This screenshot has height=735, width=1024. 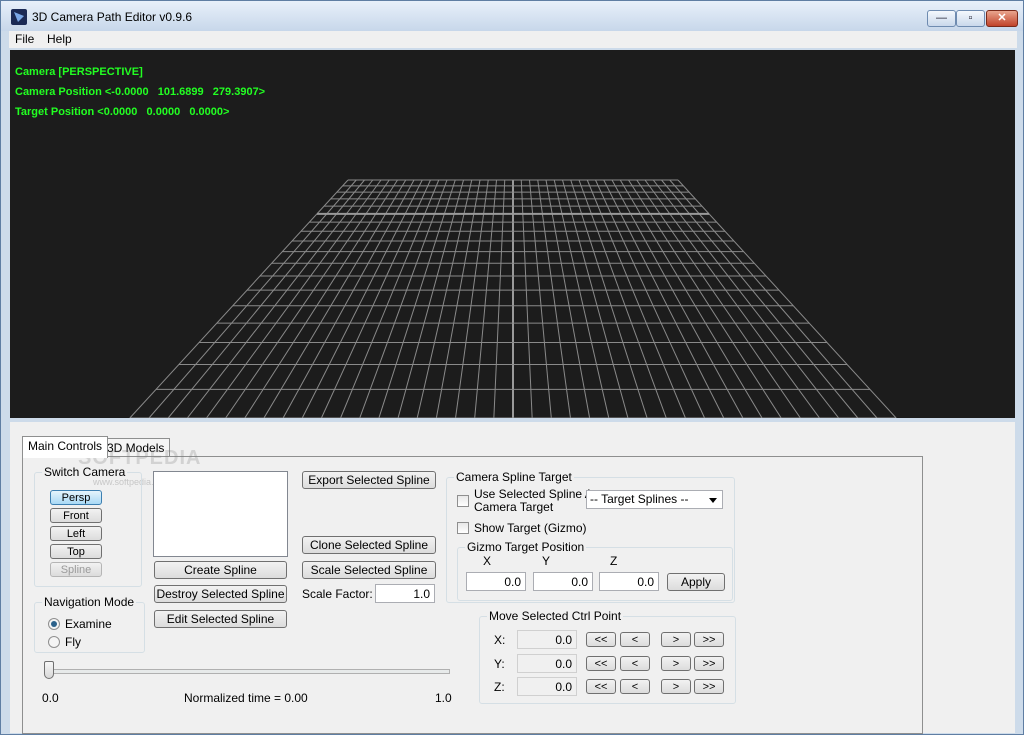 What do you see at coordinates (76, 533) in the screenshot?
I see `left-button: Left` at bounding box center [76, 533].